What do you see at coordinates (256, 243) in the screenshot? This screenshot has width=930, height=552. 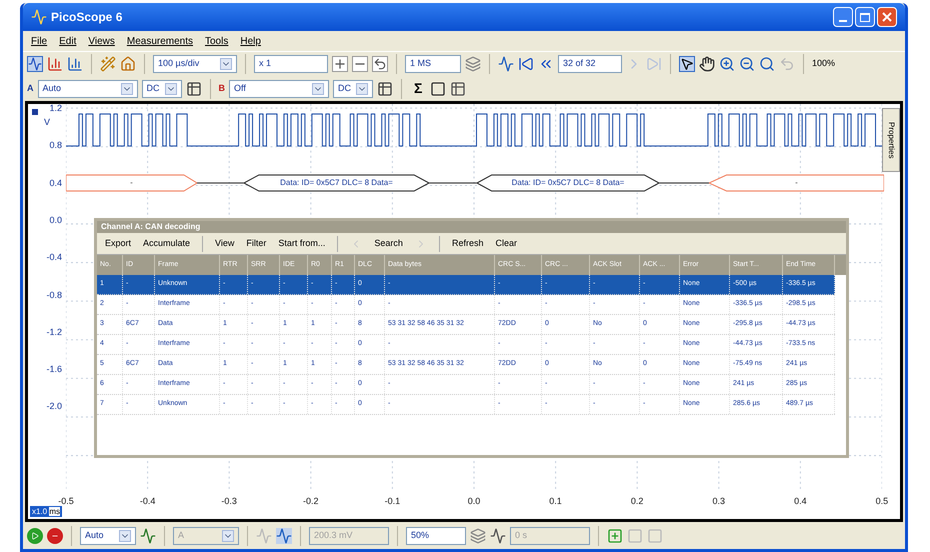 I see `toolbar-button: Filter` at bounding box center [256, 243].